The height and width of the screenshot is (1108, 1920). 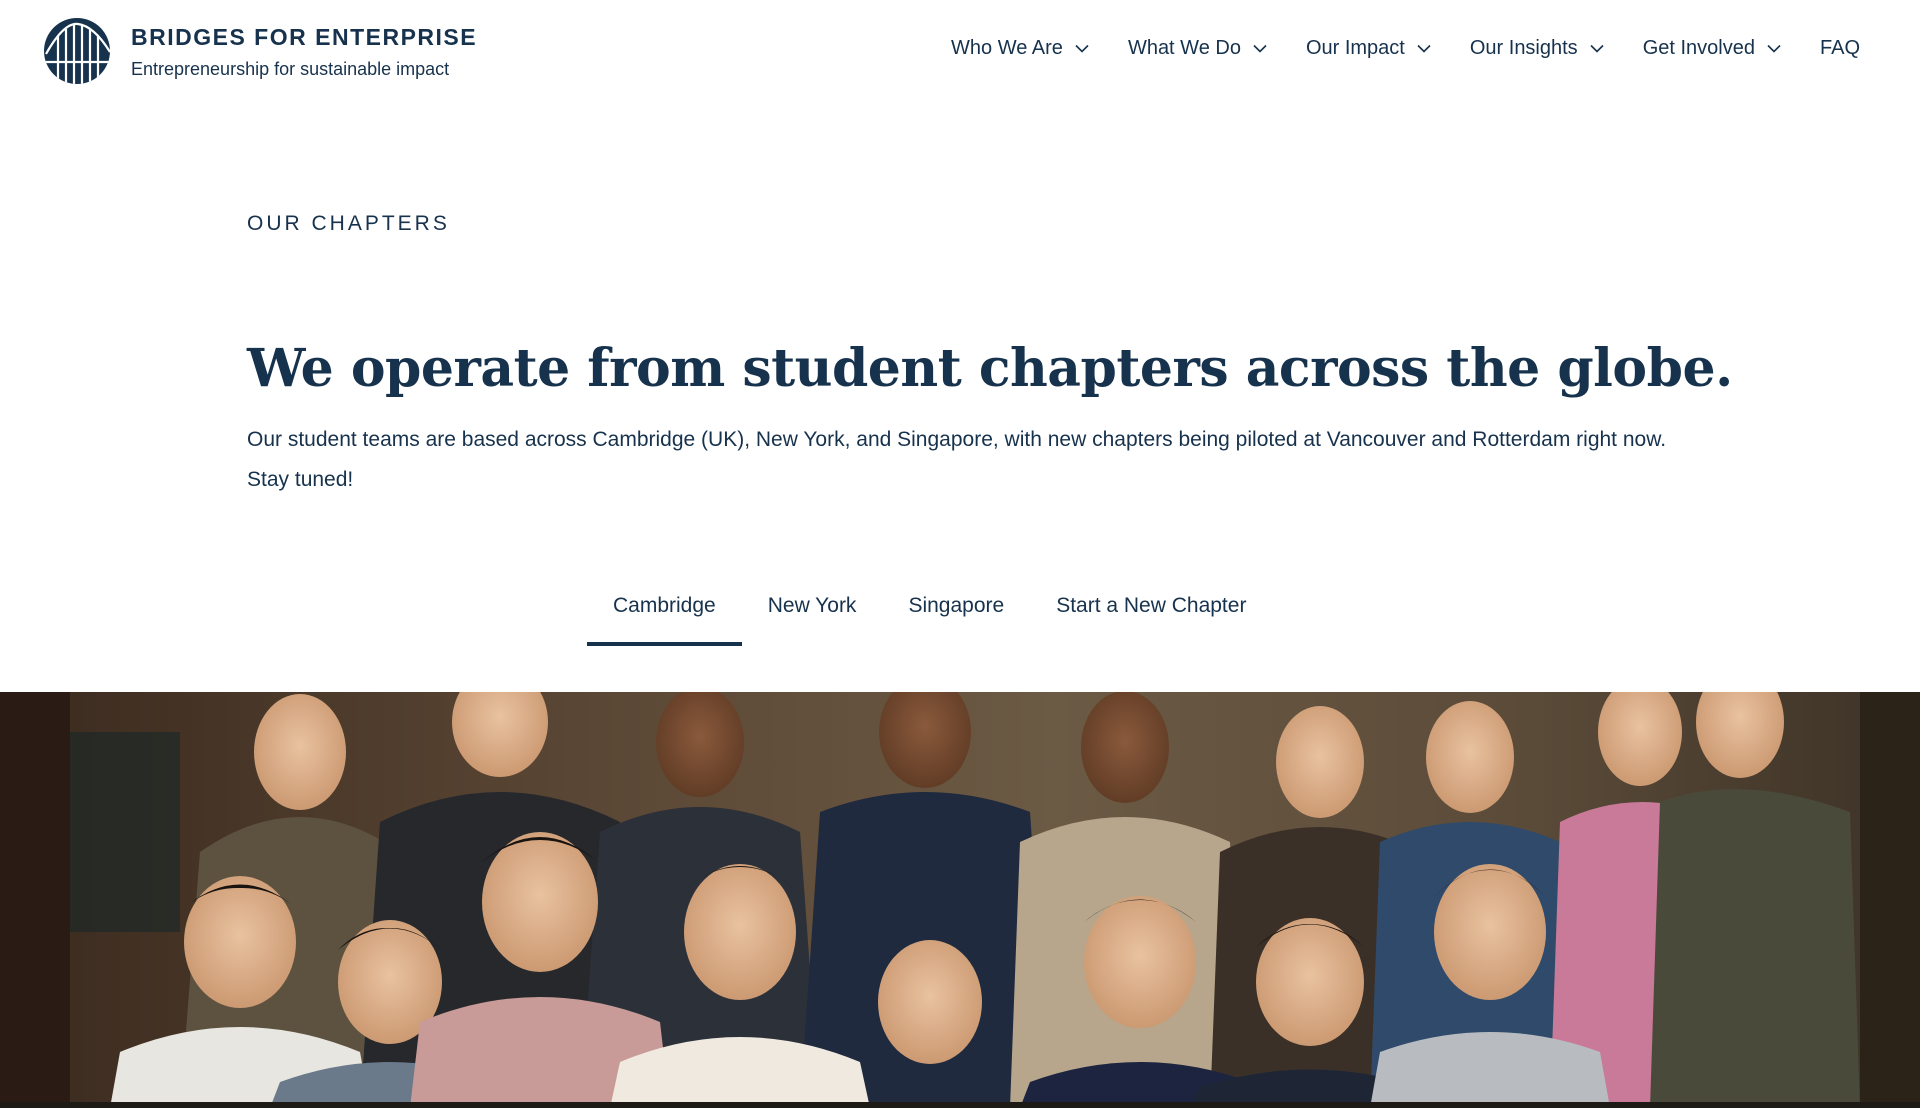 I want to click on nav-item-label: Who We Are, so click(x=1007, y=47).